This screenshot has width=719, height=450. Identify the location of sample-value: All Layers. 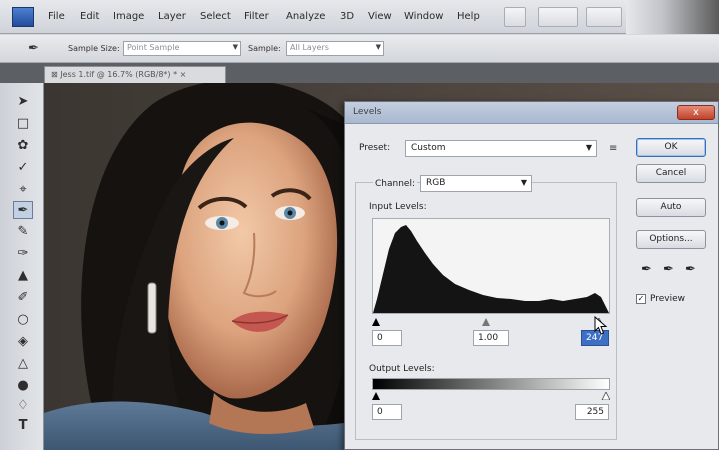
(309, 47).